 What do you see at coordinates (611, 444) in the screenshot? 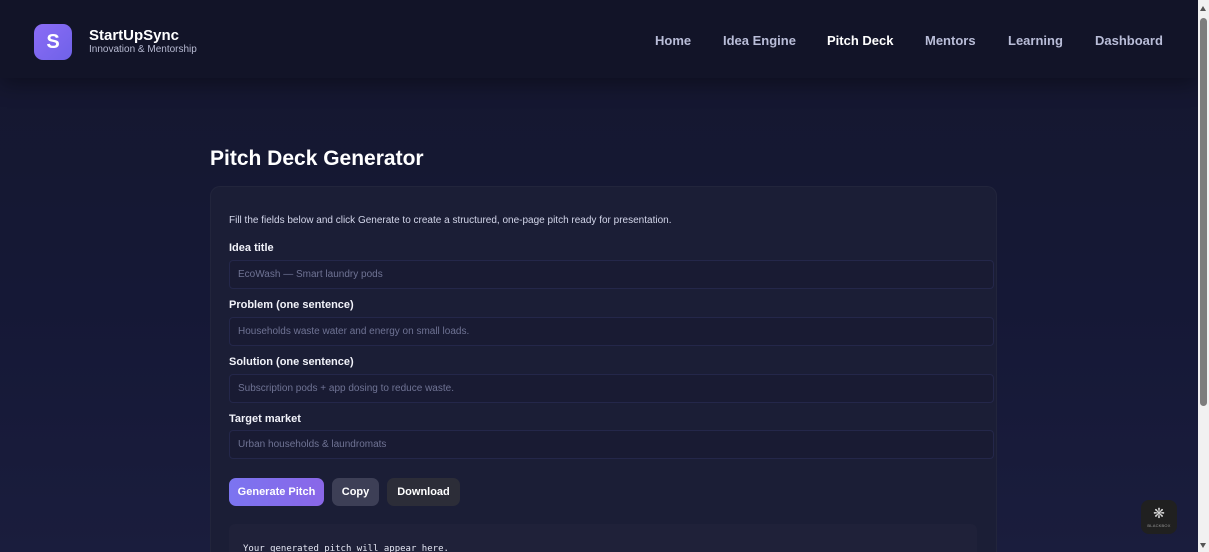
I see `target-market-input` at bounding box center [611, 444].